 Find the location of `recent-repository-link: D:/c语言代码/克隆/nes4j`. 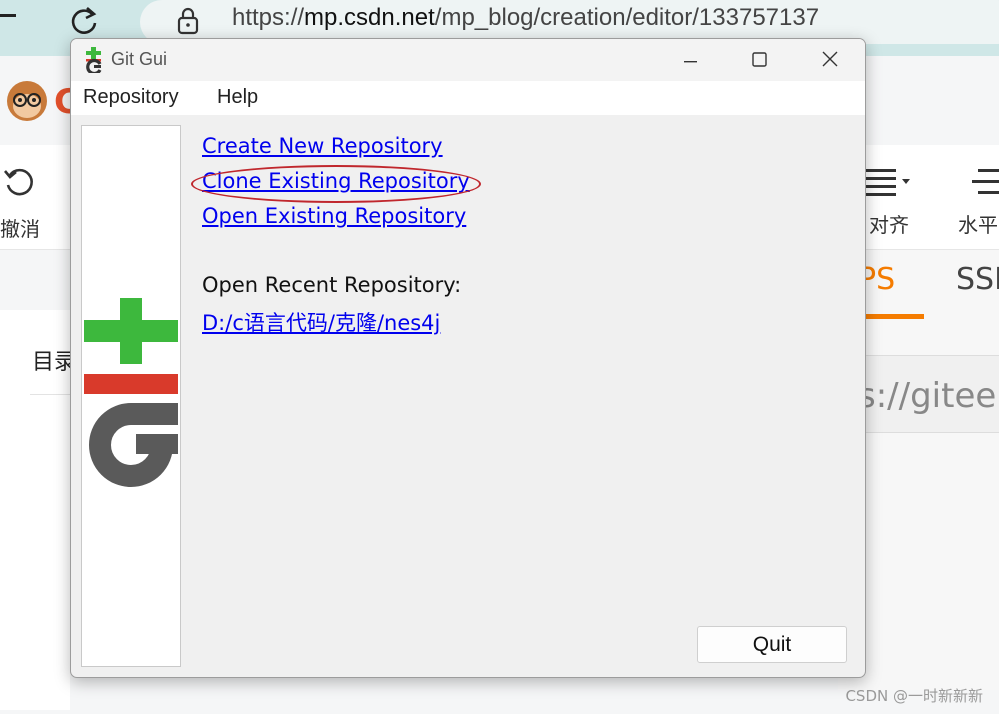

recent-repository-link: D:/c语言代码/克隆/nes4j is located at coordinates (321, 322).